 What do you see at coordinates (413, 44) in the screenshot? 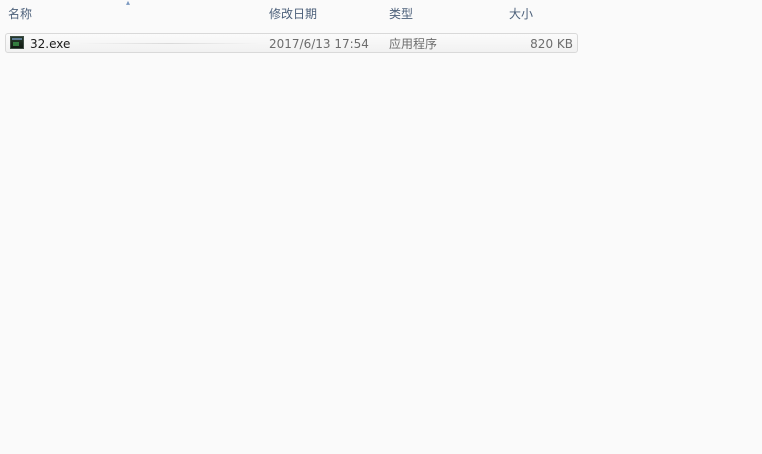
I see `file-type: 应用程序` at bounding box center [413, 44].